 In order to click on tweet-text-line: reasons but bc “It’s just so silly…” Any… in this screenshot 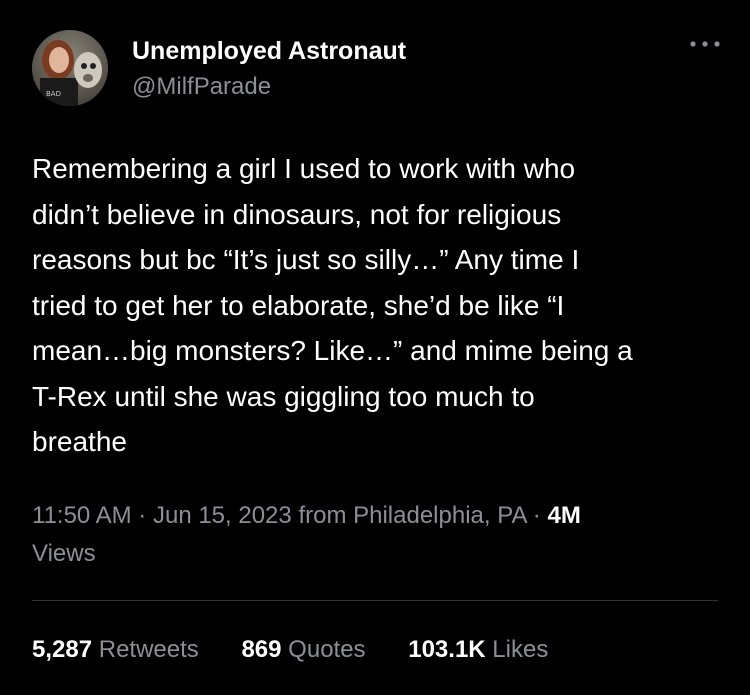, I will do `click(306, 259)`.